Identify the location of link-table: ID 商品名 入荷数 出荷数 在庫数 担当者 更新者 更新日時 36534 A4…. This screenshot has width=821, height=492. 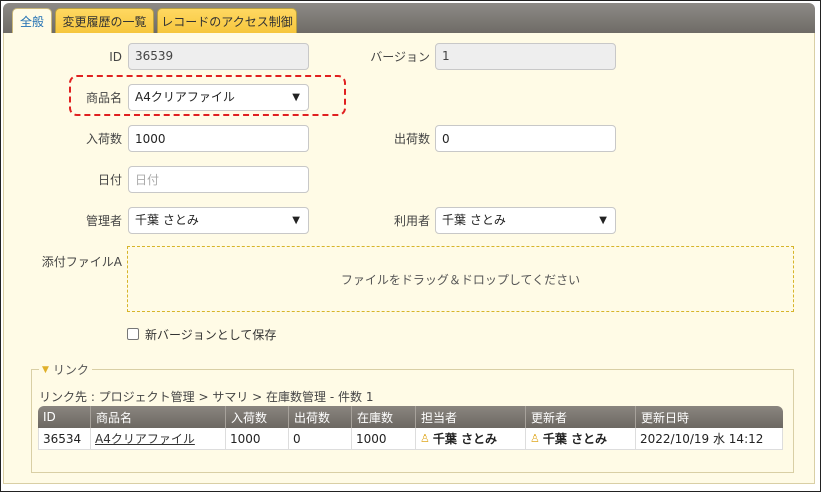
(410, 428).